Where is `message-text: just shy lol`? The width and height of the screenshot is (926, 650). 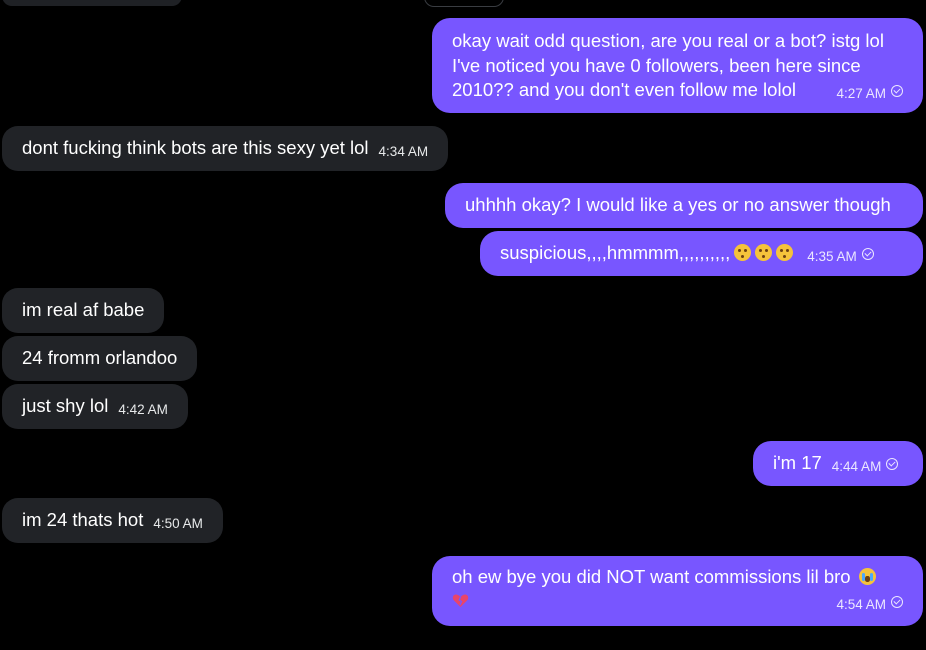 message-text: just shy lol is located at coordinates (65, 405).